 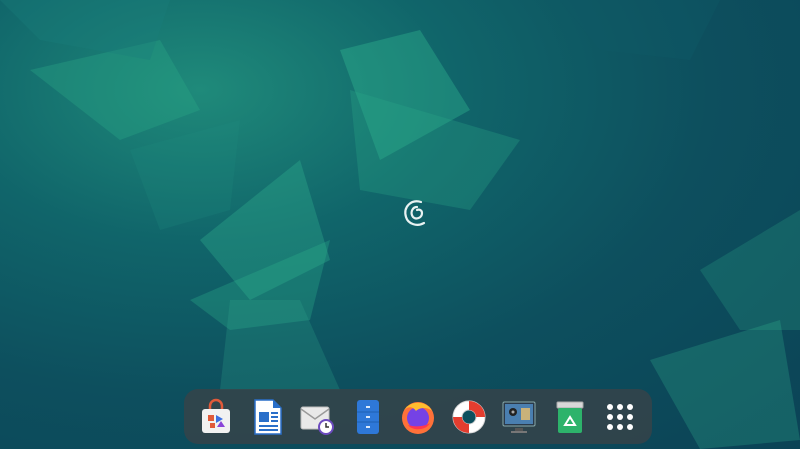 I want to click on dock-item-firefox, so click(x=418, y=417).